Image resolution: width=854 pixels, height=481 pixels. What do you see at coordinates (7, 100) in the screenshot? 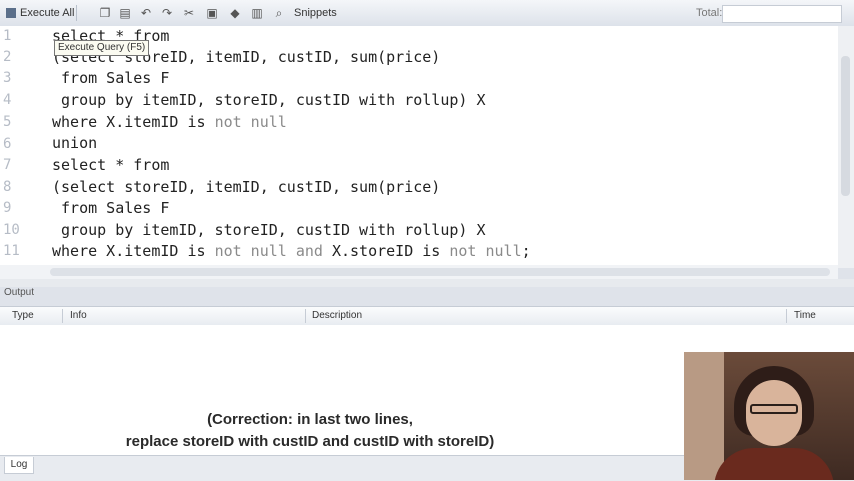
I see `line-number: 4` at bounding box center [7, 100].